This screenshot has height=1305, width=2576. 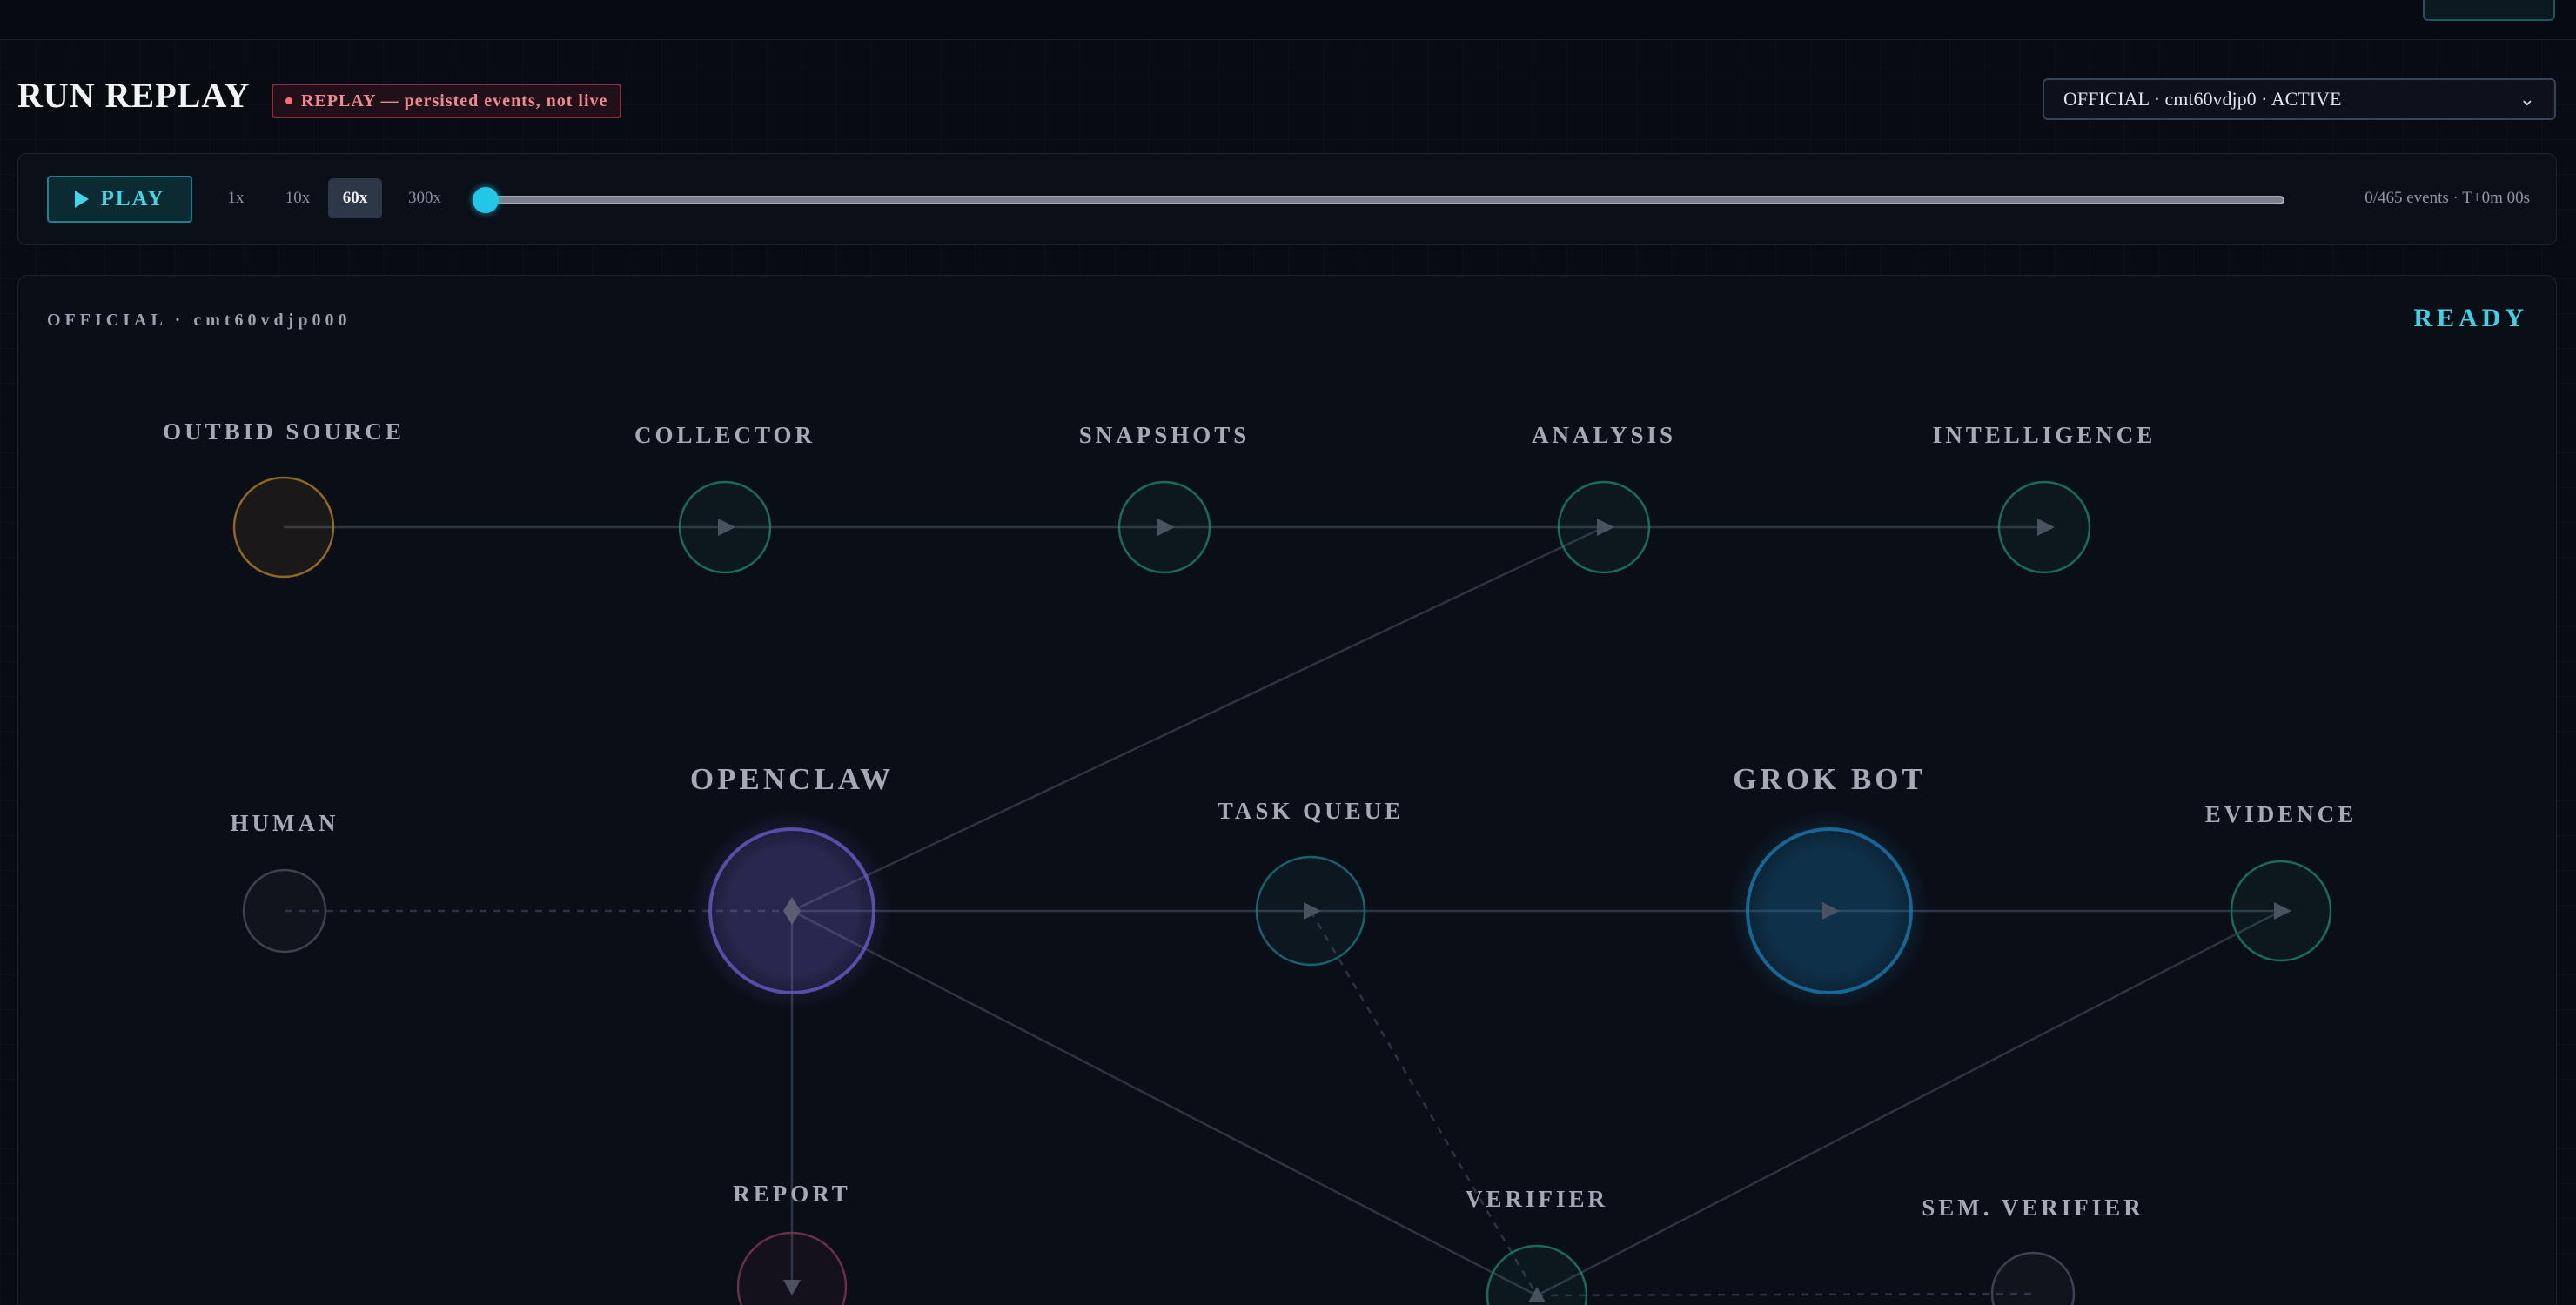 What do you see at coordinates (133, 199) in the screenshot?
I see `play-button-label: PLAY` at bounding box center [133, 199].